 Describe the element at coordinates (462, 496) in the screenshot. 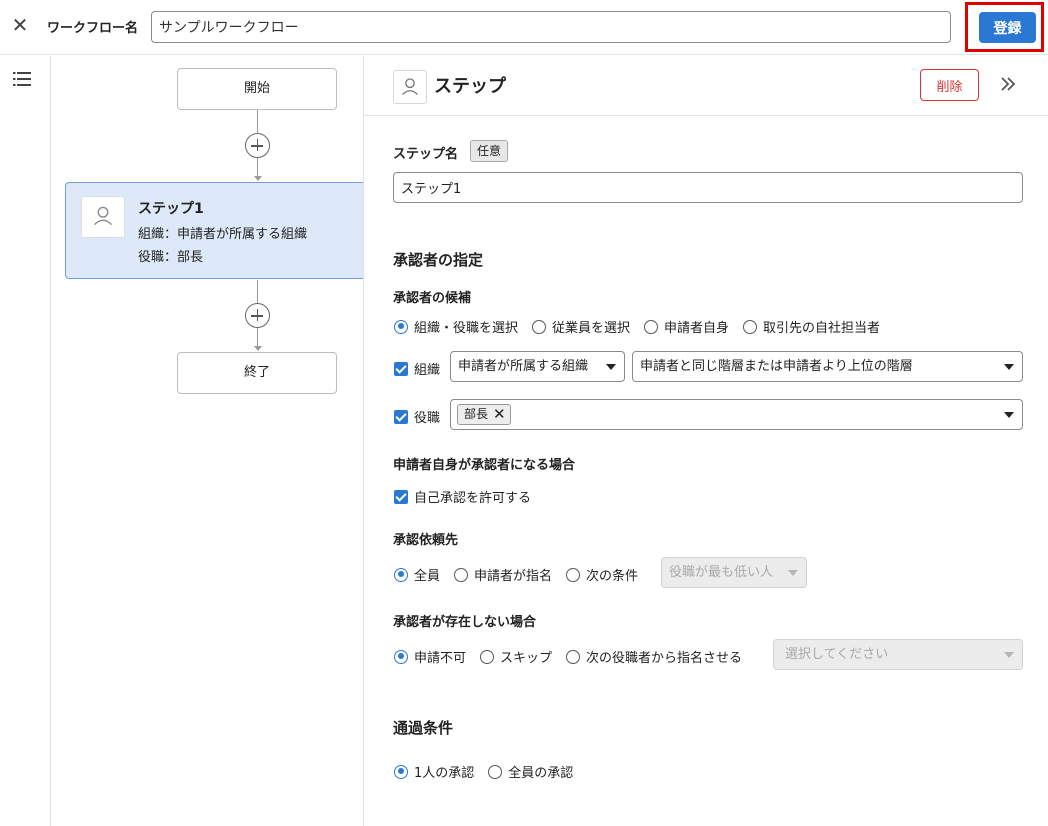

I see `self-approval-checkbox: 自己承認を許可する` at that location.